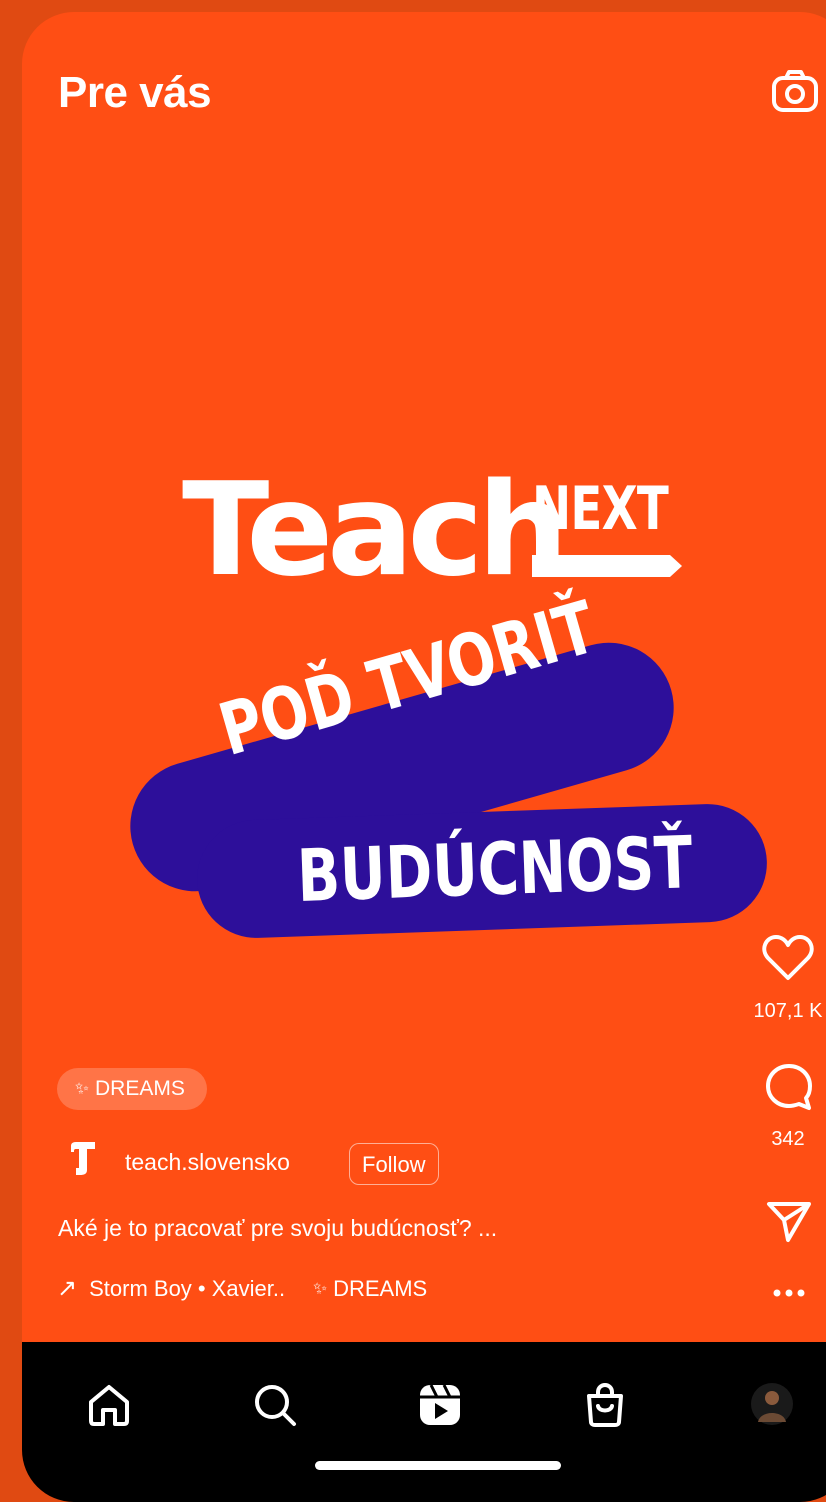 The width and height of the screenshot is (826, 1502). What do you see at coordinates (788, 1011) in the screenshot?
I see `like-count: 107,1 K` at bounding box center [788, 1011].